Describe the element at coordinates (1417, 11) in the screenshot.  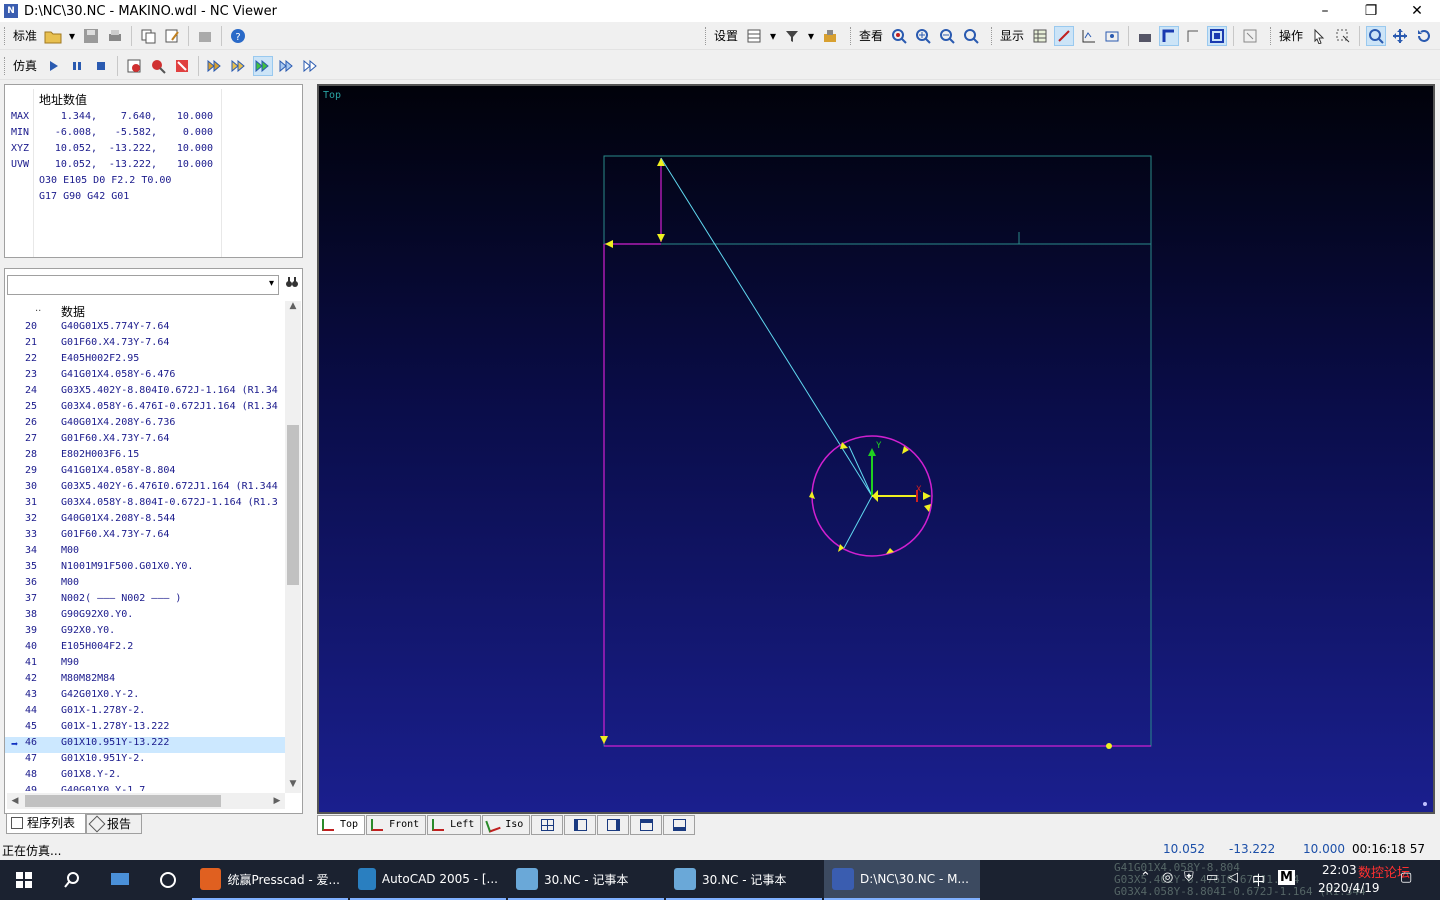
I see `close-button: ✕` at that location.